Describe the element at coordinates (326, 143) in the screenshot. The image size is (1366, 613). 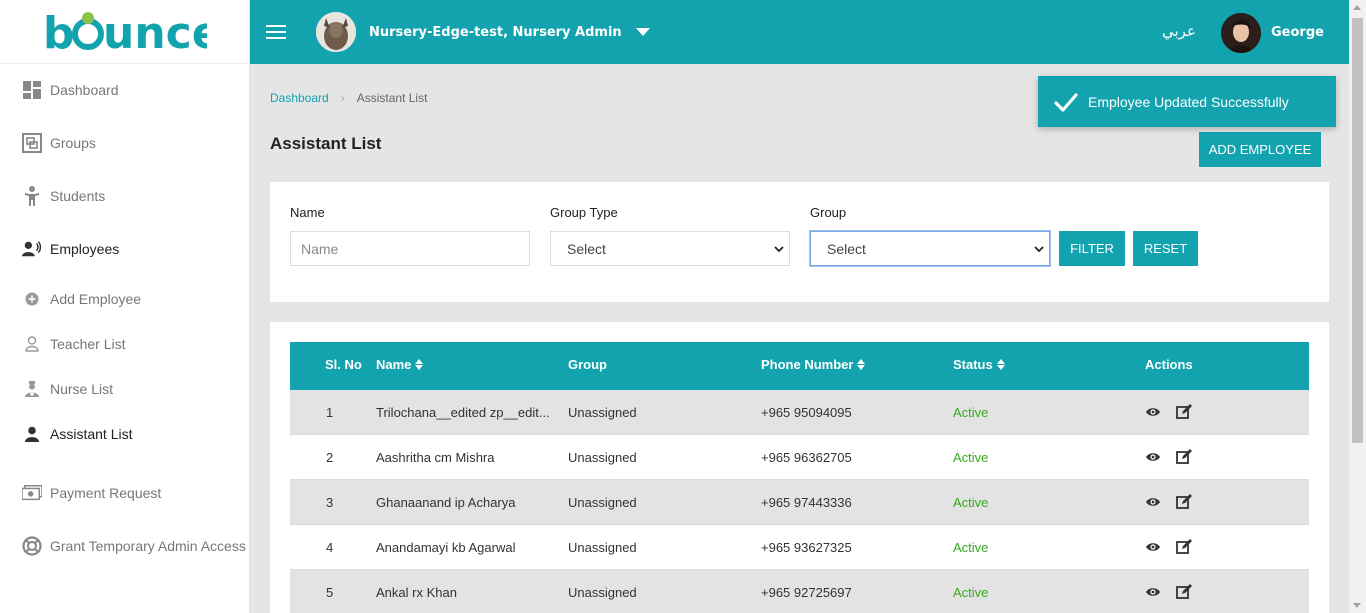
I see `page-title: Assistant List` at that location.